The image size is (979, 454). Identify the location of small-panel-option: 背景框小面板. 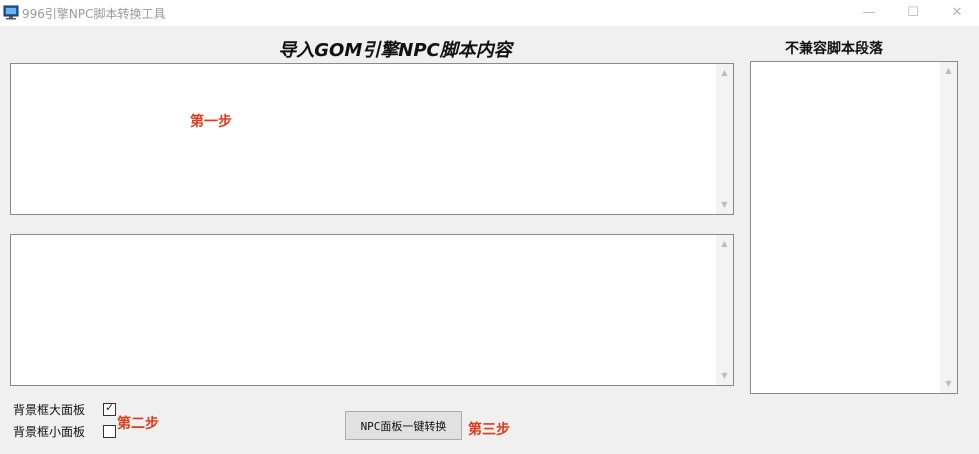
(64, 431).